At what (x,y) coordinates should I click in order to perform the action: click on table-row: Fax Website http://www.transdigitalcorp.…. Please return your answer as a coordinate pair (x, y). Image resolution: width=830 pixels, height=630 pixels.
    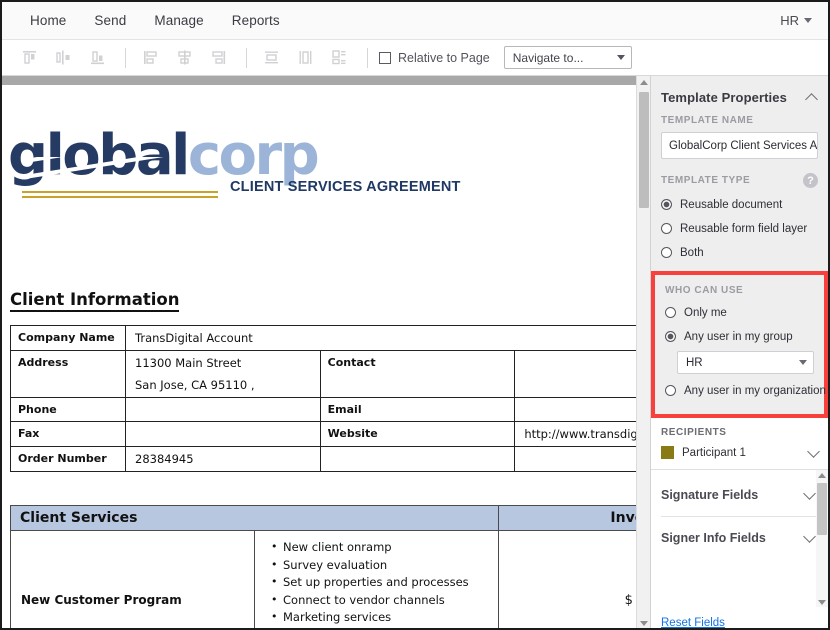
    Looking at the image, I should click on (323, 434).